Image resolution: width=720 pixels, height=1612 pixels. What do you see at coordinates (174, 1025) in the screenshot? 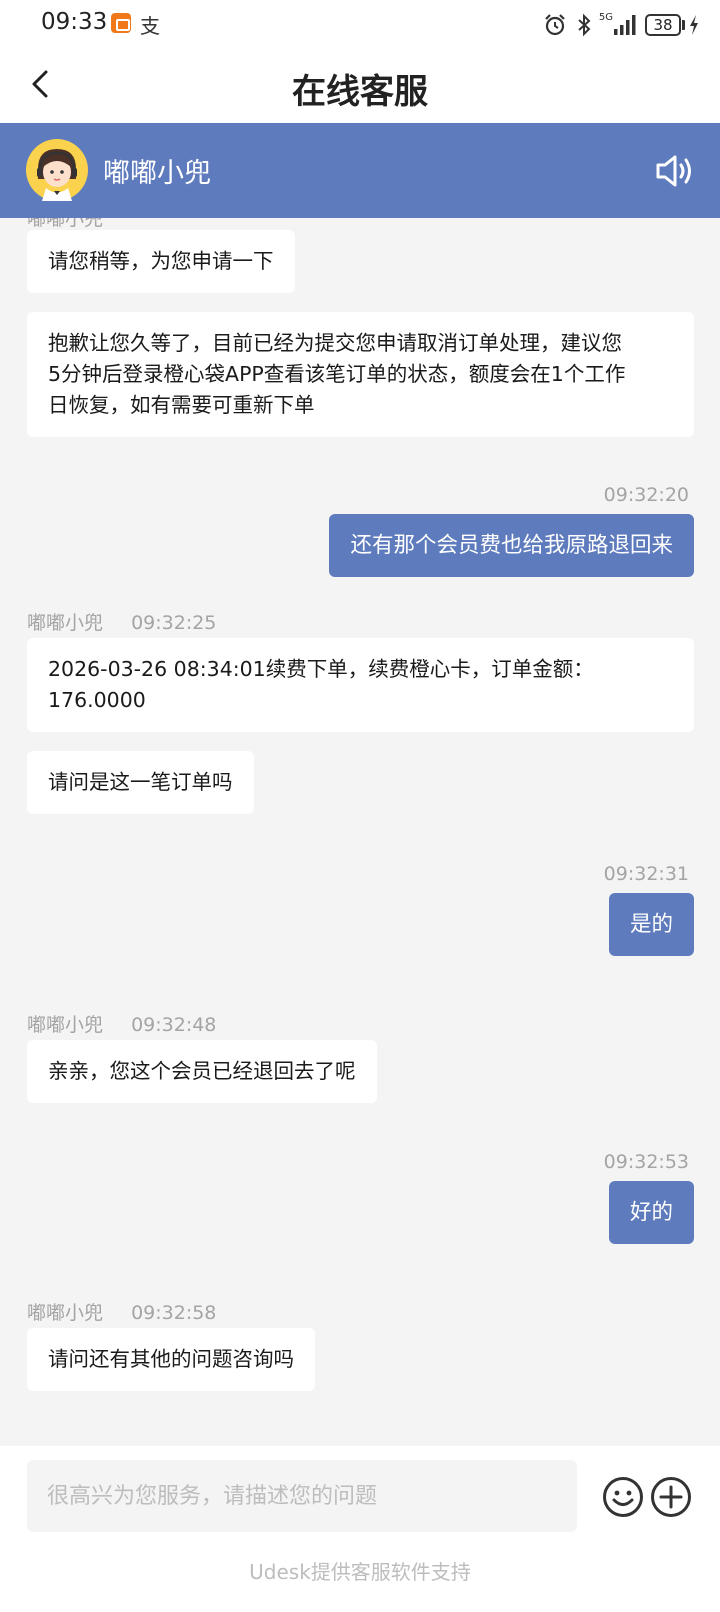
I see `message-time: 09:32:48` at bounding box center [174, 1025].